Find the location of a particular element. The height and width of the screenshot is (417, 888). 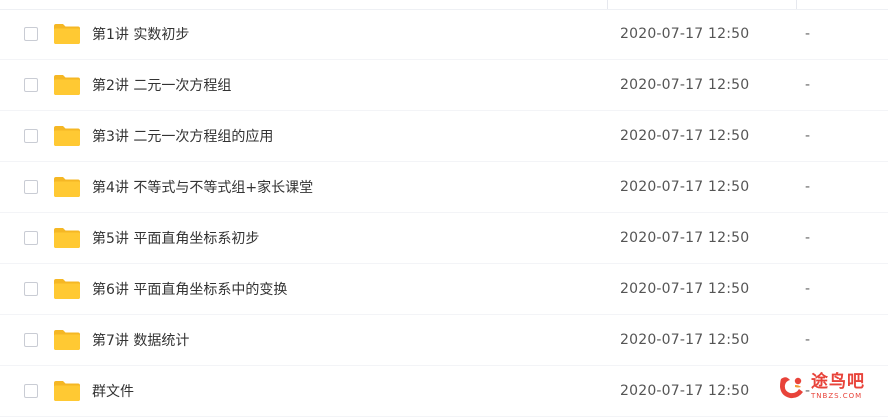

file-name: 第6讲 平面直角坐标系中的变换 is located at coordinates (189, 289).